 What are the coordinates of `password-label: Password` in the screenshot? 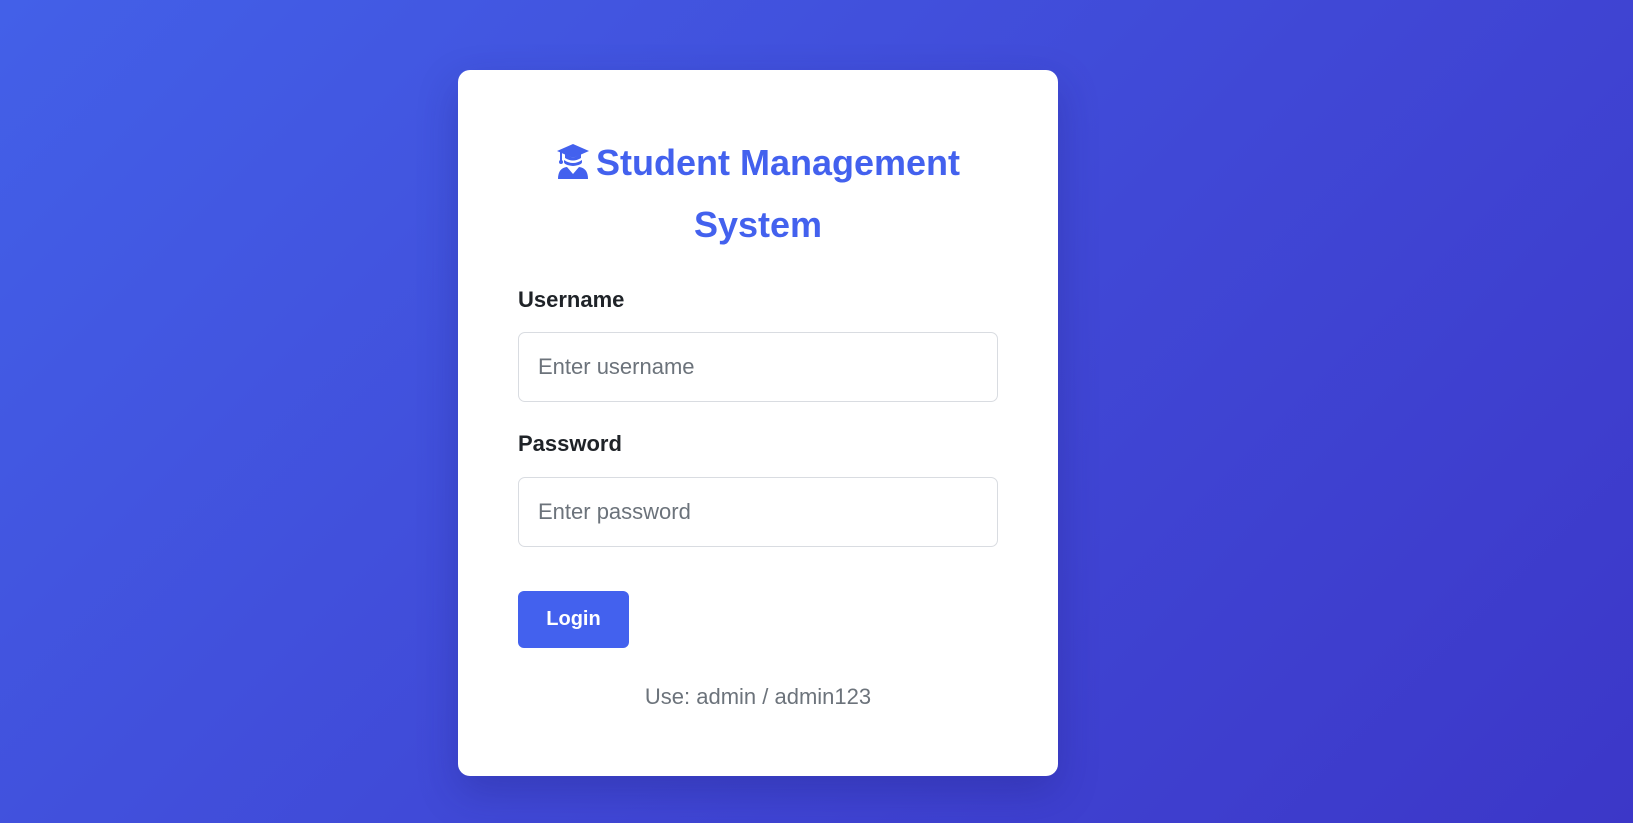 It's located at (570, 443).